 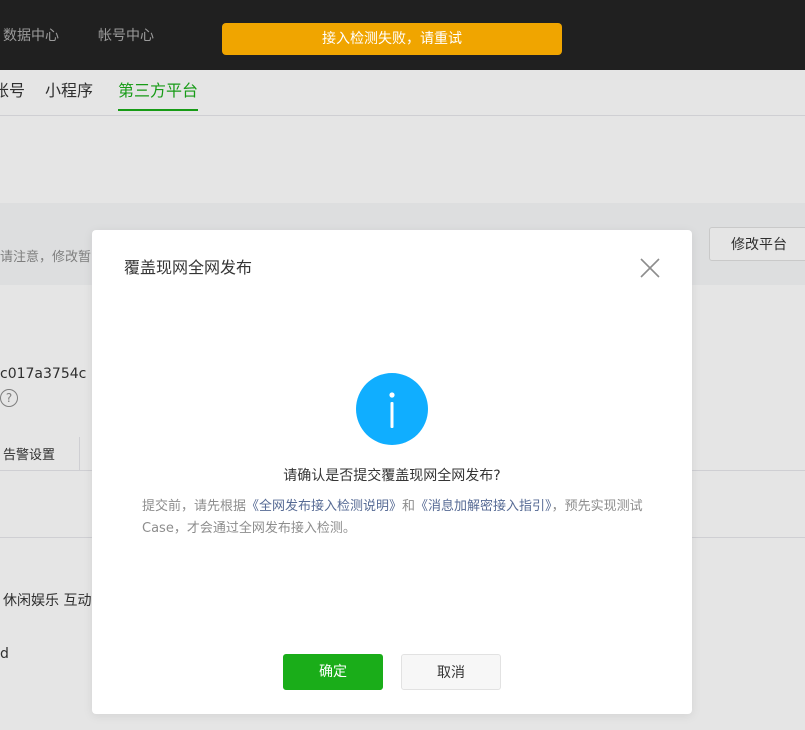 What do you see at coordinates (333, 672) in the screenshot?
I see `confirm-button: 确定` at bounding box center [333, 672].